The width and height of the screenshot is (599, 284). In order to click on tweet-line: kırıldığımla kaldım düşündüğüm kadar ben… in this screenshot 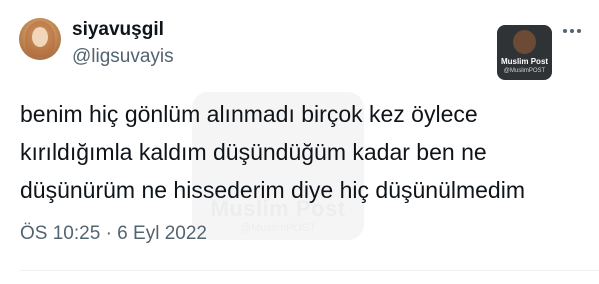, I will do `click(253, 152)`.